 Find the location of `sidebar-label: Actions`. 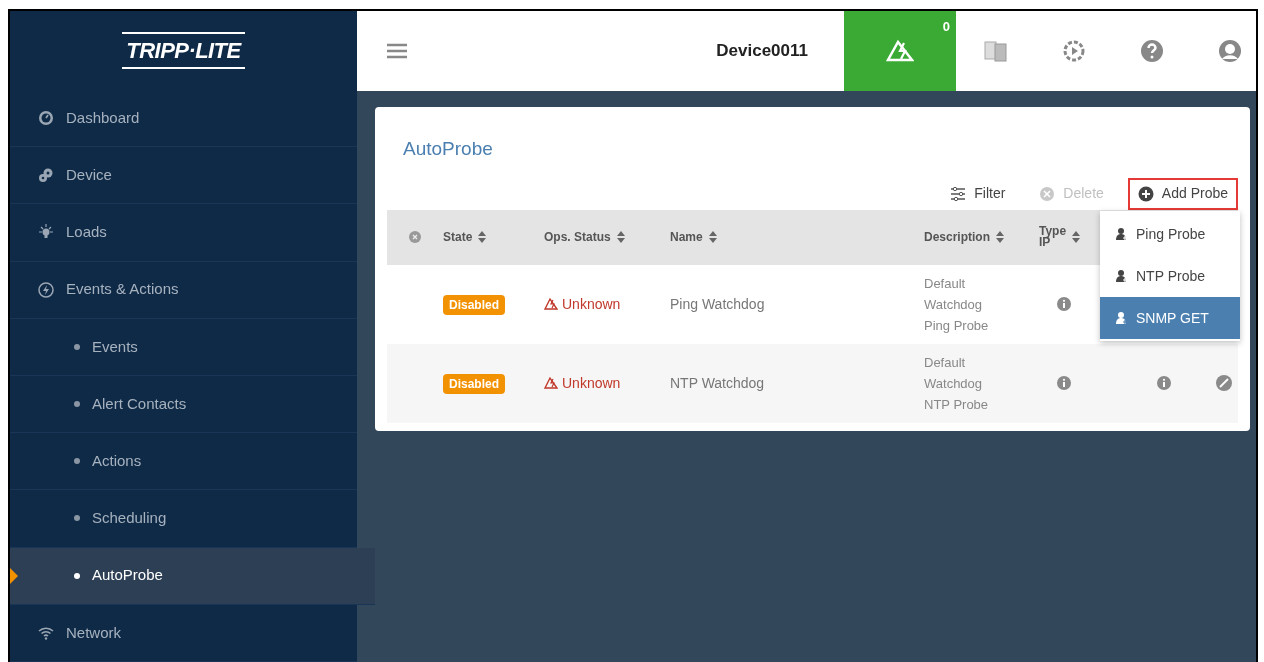

sidebar-label: Actions is located at coordinates (117, 460).